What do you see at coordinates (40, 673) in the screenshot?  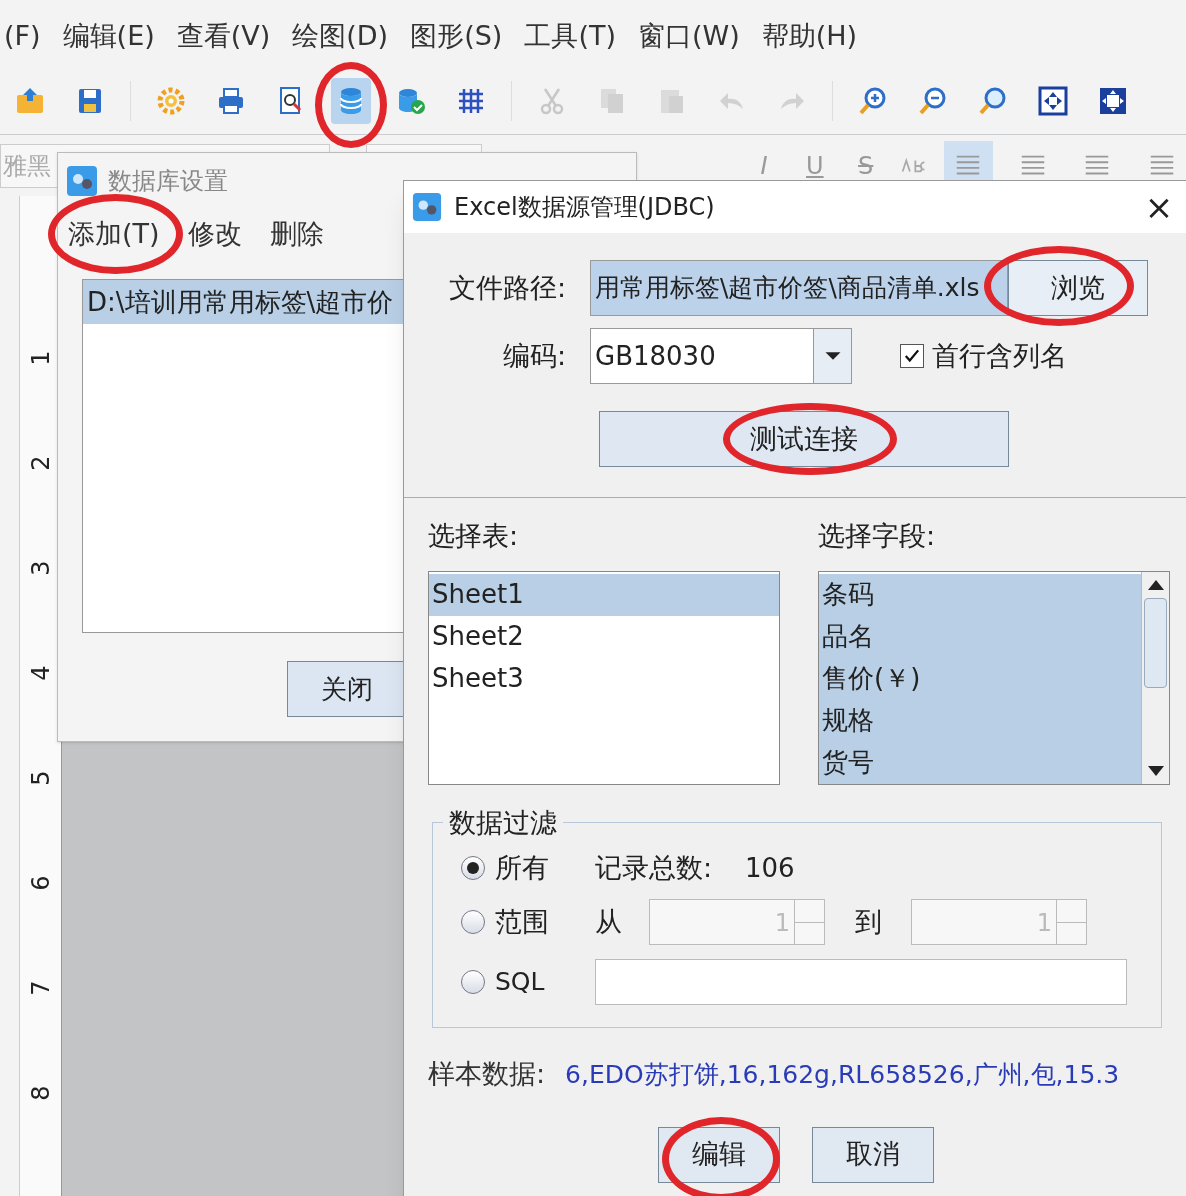 I see `ruler-number: 4` at bounding box center [40, 673].